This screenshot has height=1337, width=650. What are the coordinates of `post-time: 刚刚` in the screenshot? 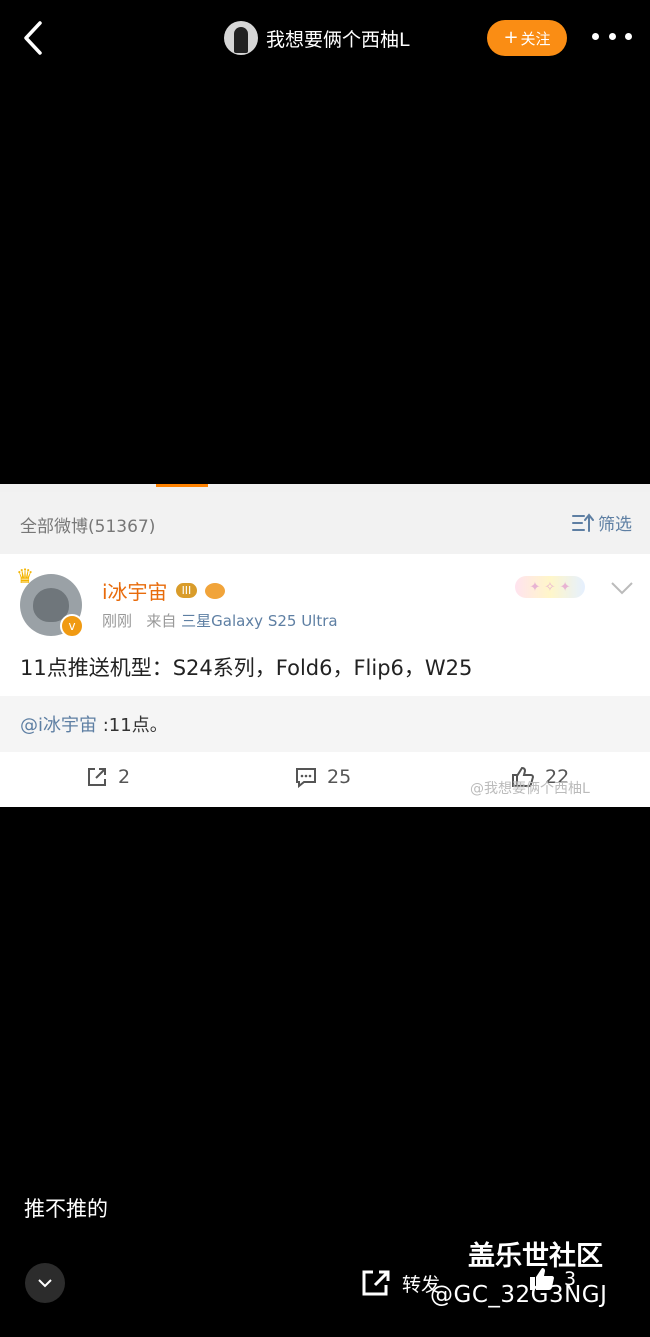 It's located at (117, 621).